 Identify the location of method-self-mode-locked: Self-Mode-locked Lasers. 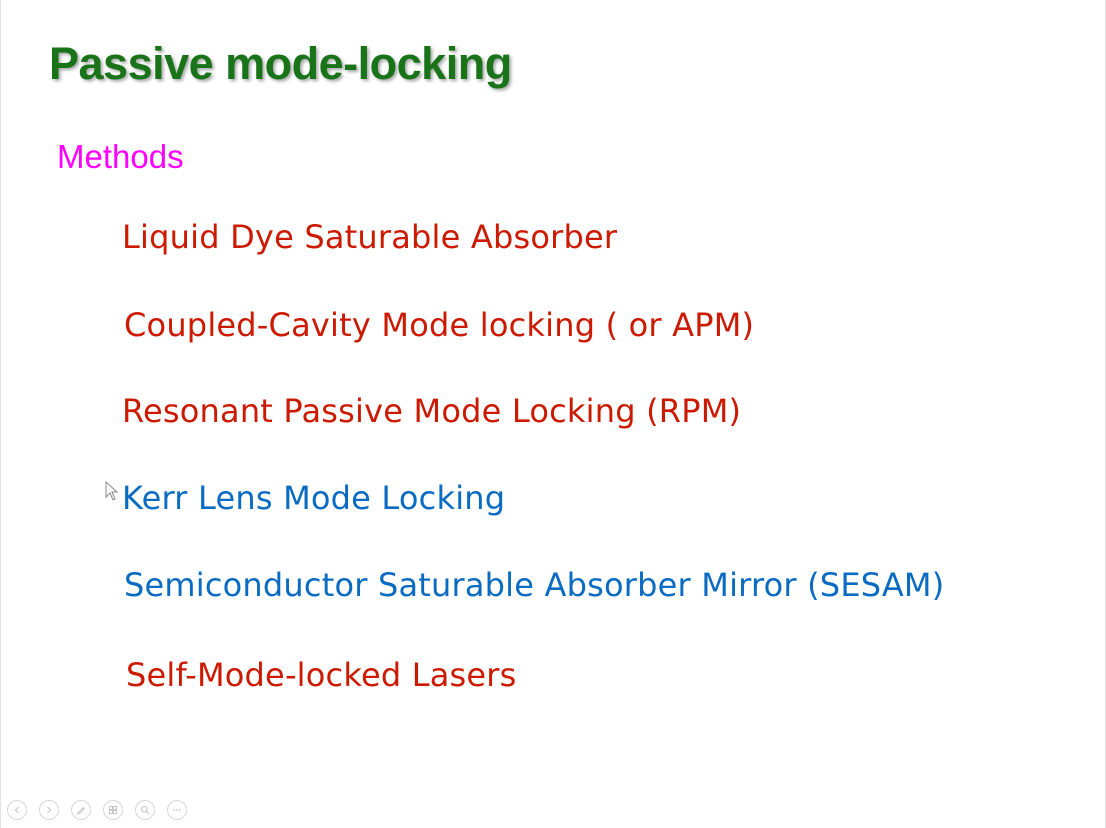
(321, 675).